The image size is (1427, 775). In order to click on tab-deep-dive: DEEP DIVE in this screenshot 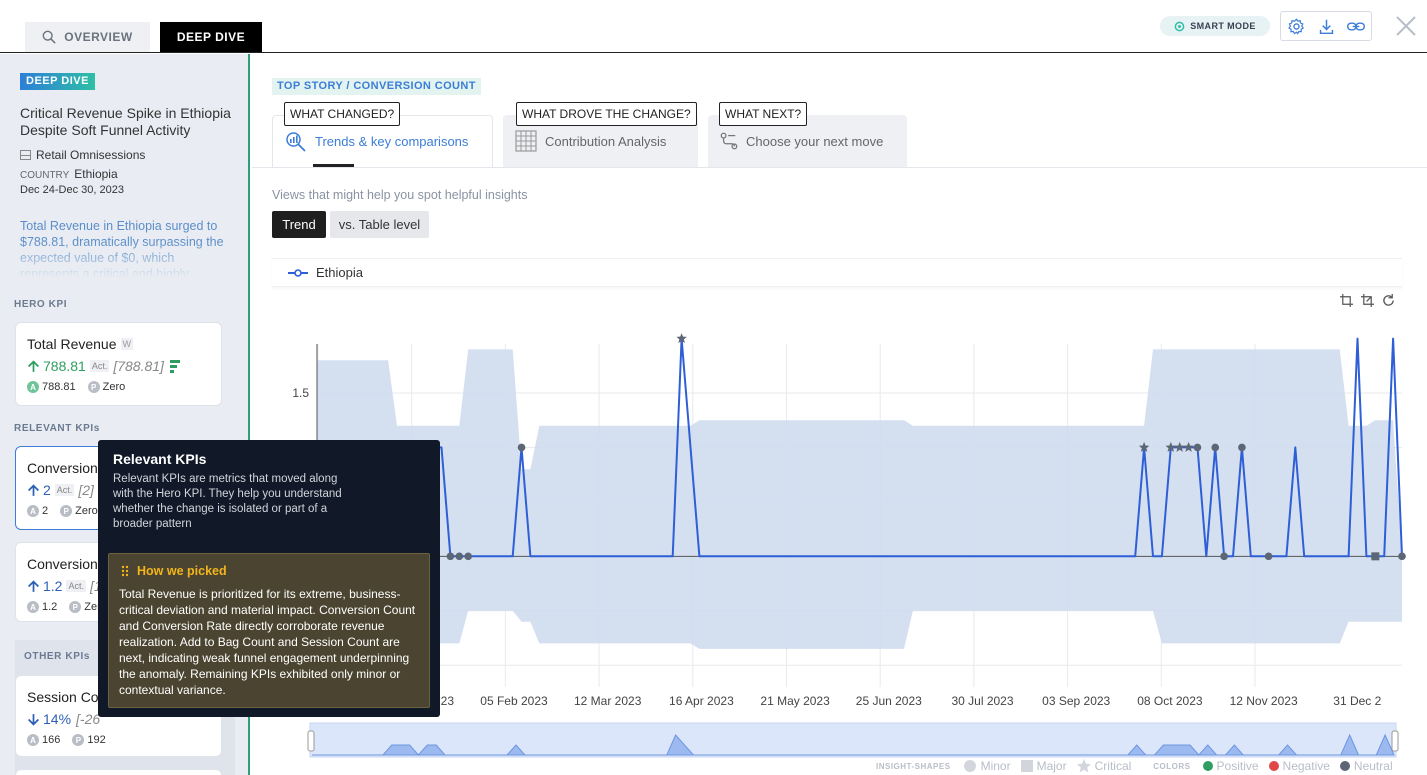, I will do `click(211, 37)`.